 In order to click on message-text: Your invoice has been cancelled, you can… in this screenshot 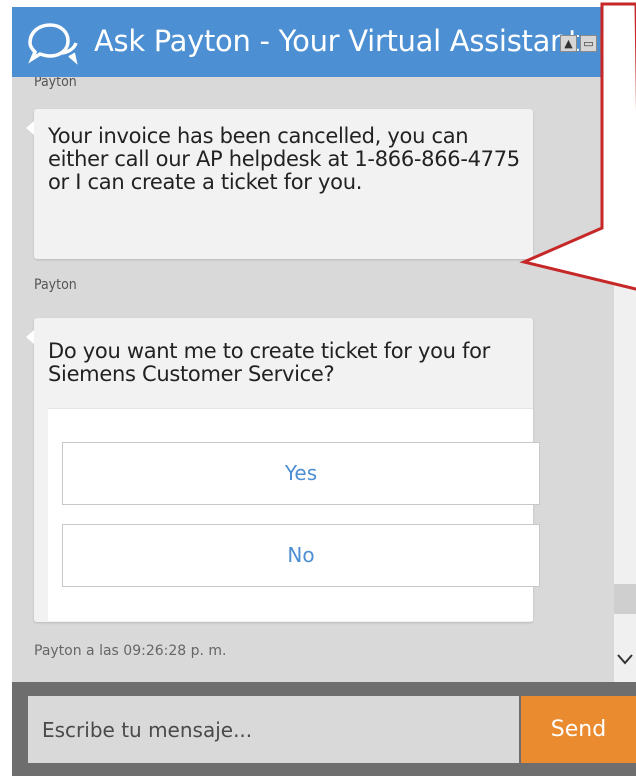, I will do `click(284, 159)`.